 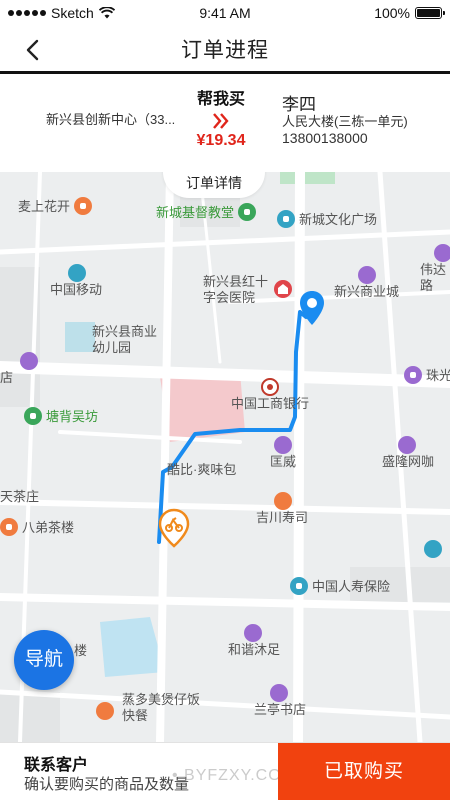 I want to click on hospital-icon, so click(x=283, y=289).